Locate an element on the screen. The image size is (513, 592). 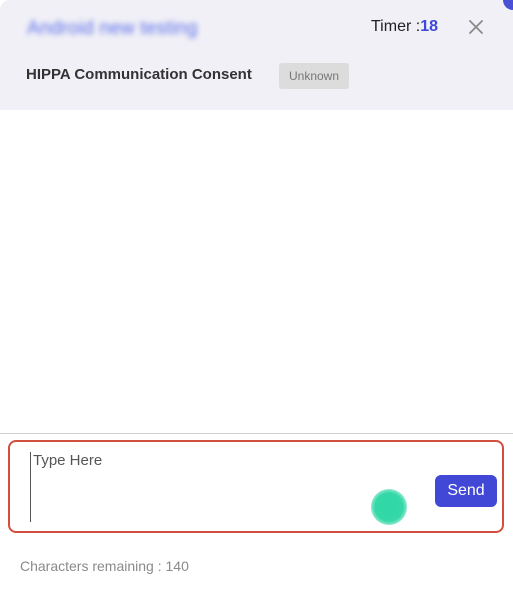
contact-name: Android new testing is located at coordinates (112, 28).